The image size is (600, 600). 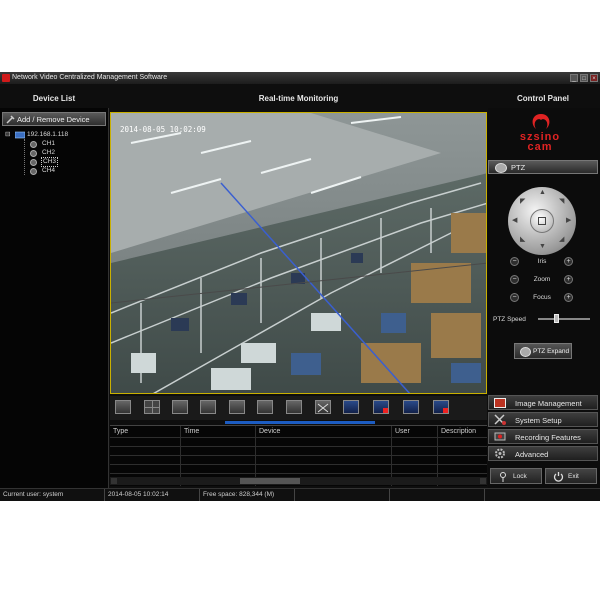 What do you see at coordinates (568, 220) in the screenshot?
I see `ptz-right-button: ▶` at bounding box center [568, 220].